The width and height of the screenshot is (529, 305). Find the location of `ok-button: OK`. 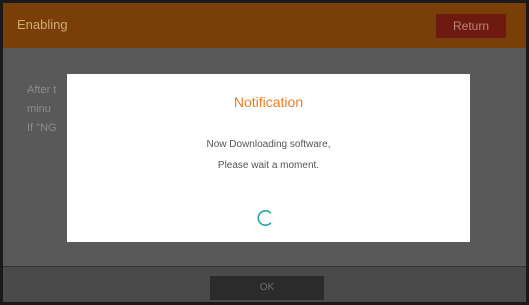

ok-button: OK is located at coordinates (267, 288).